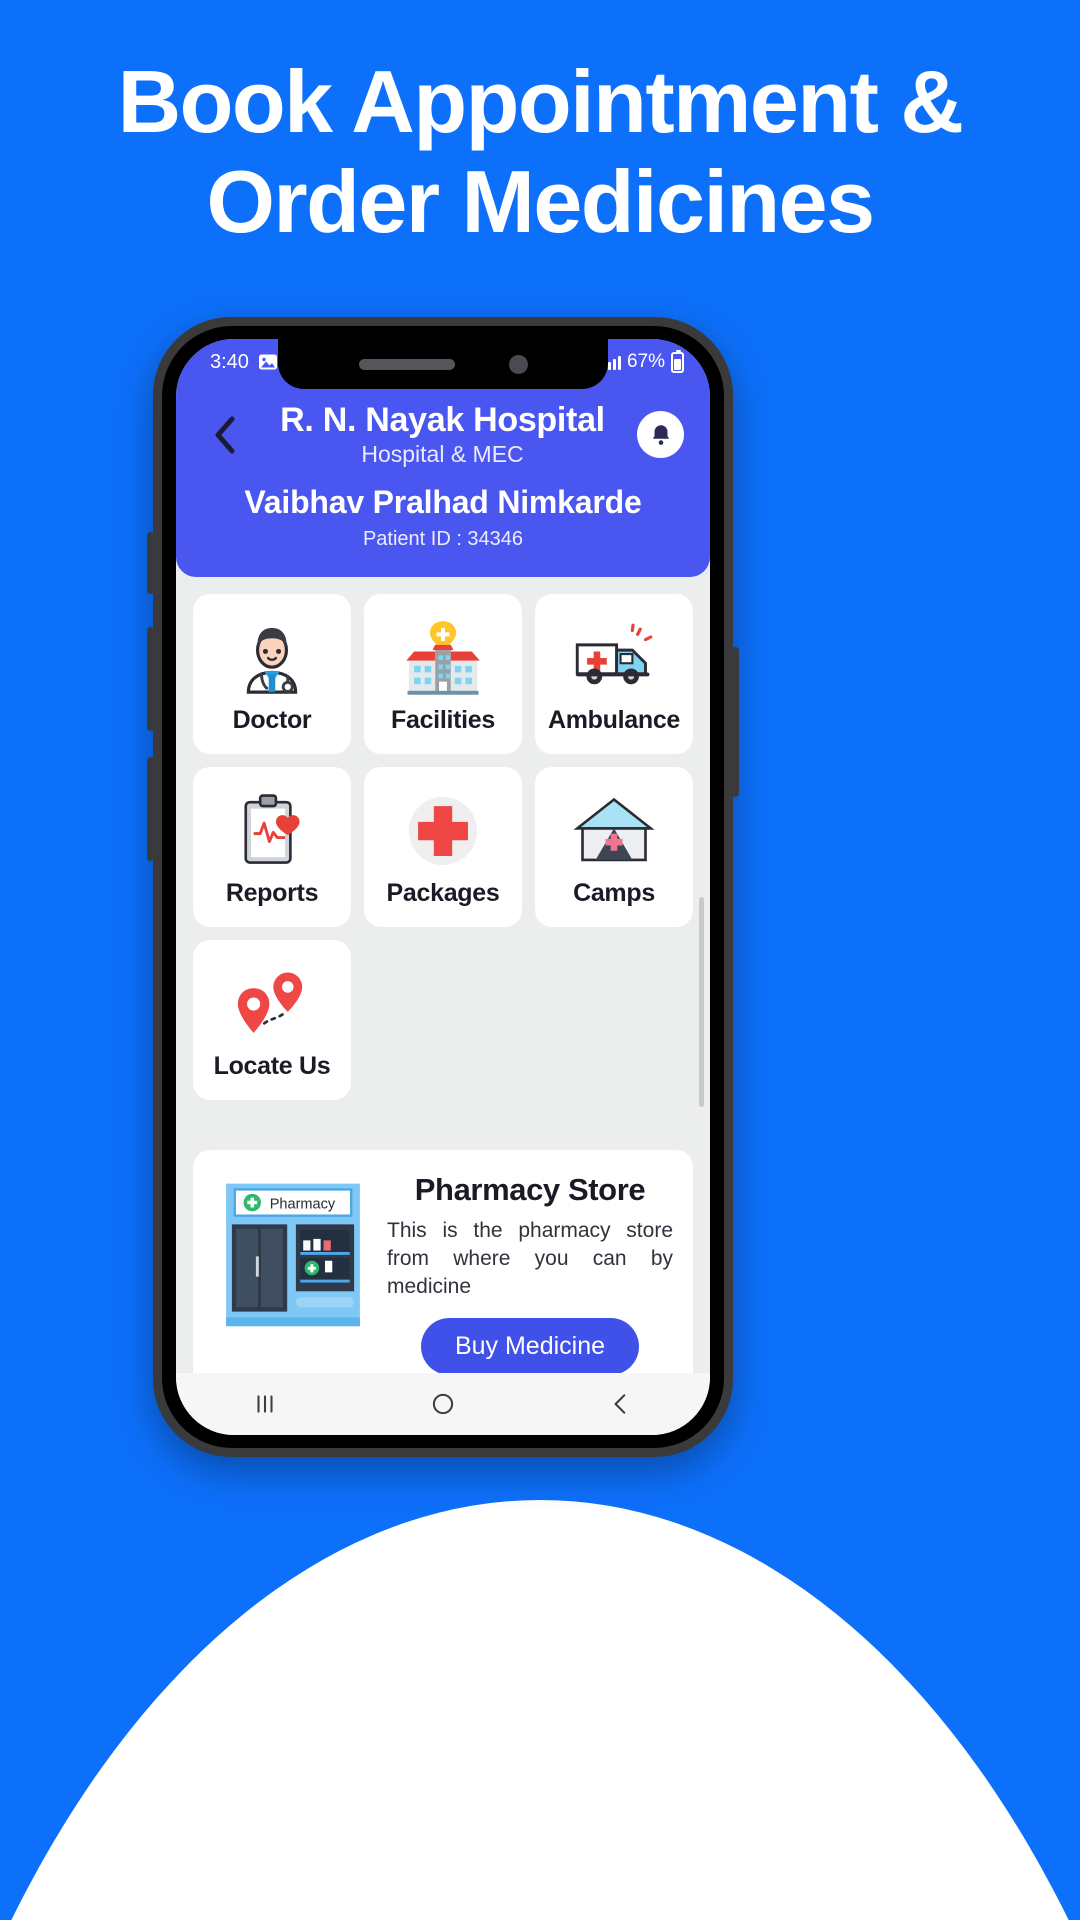 This screenshot has height=1920, width=1080. What do you see at coordinates (293, 1254) in the screenshot?
I see `pharmacy-storefront-image: Pharmacy` at bounding box center [293, 1254].